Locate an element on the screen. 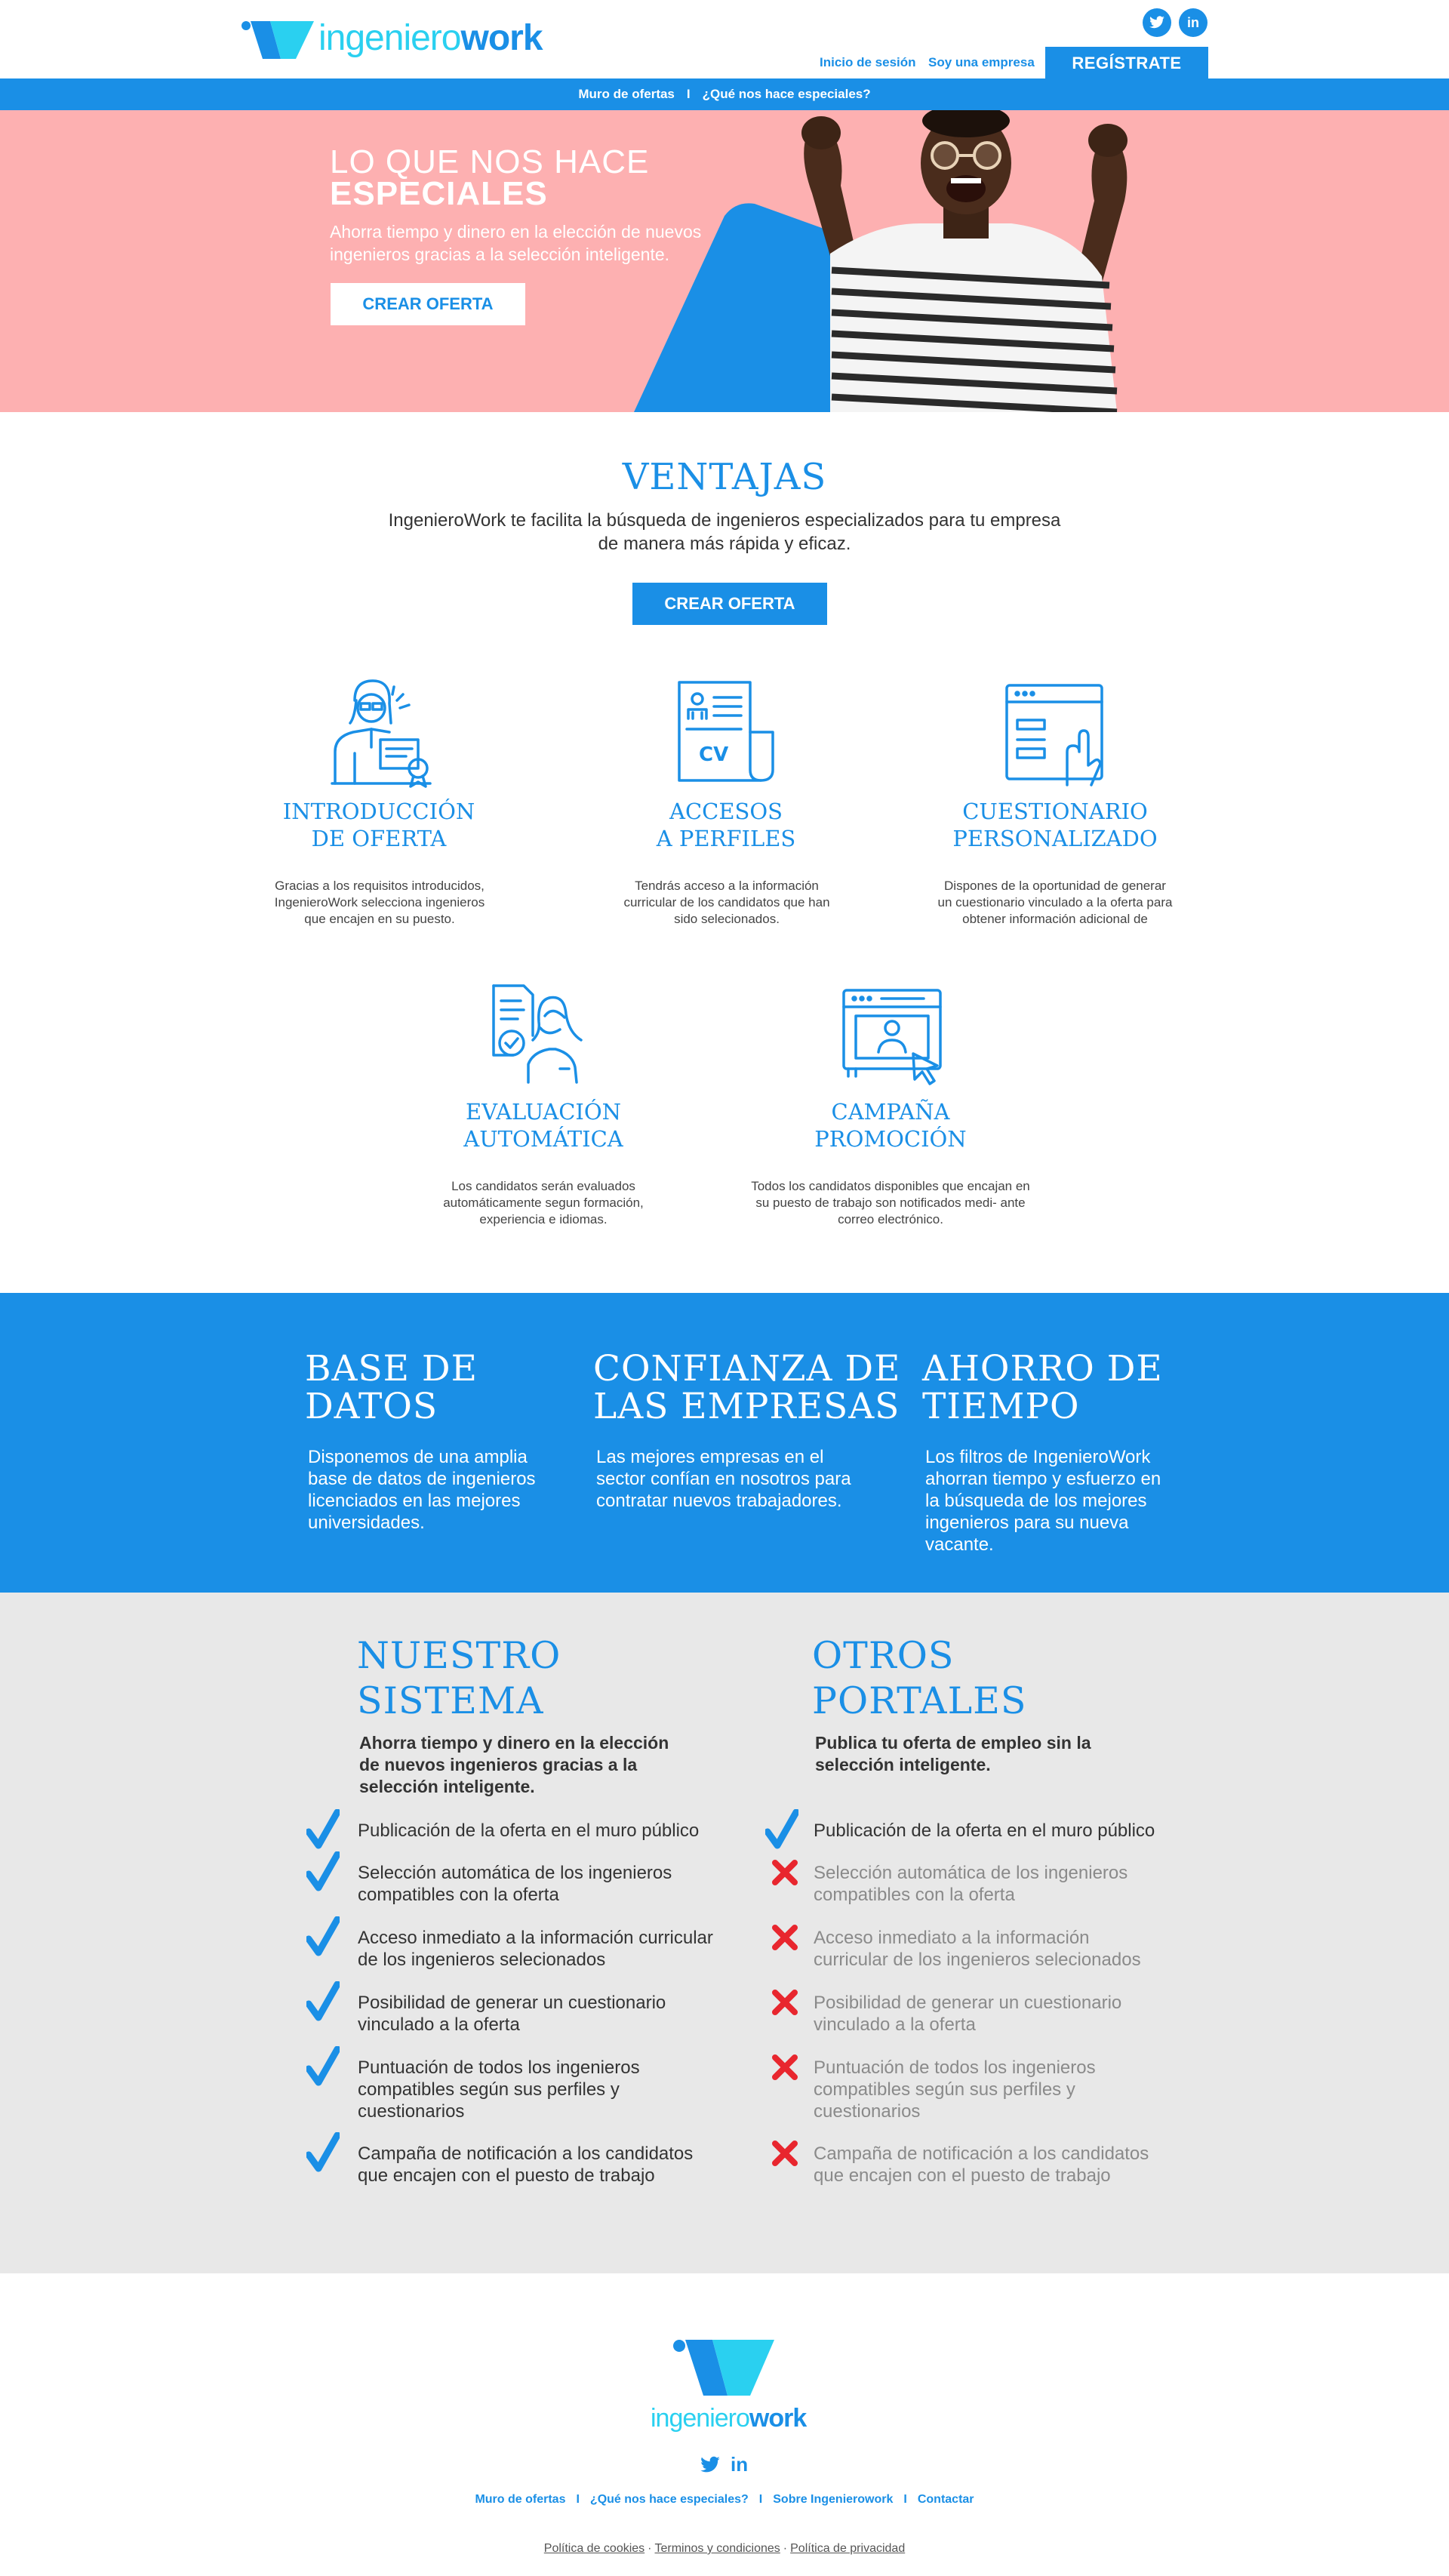  feature-title-line2: AUTOMÁTICA is located at coordinates (543, 1139).